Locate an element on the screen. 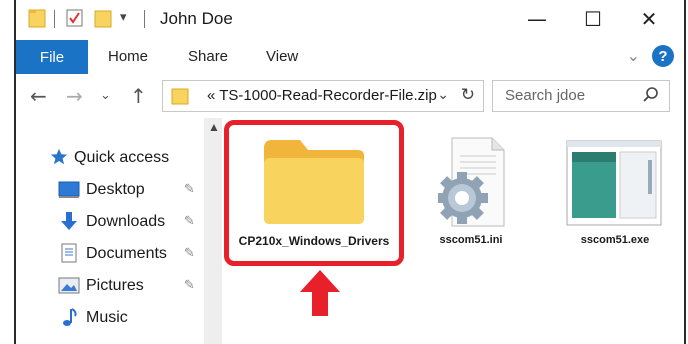 This screenshot has width=688, height=344. nav-item-label: Pictures is located at coordinates (115, 285).